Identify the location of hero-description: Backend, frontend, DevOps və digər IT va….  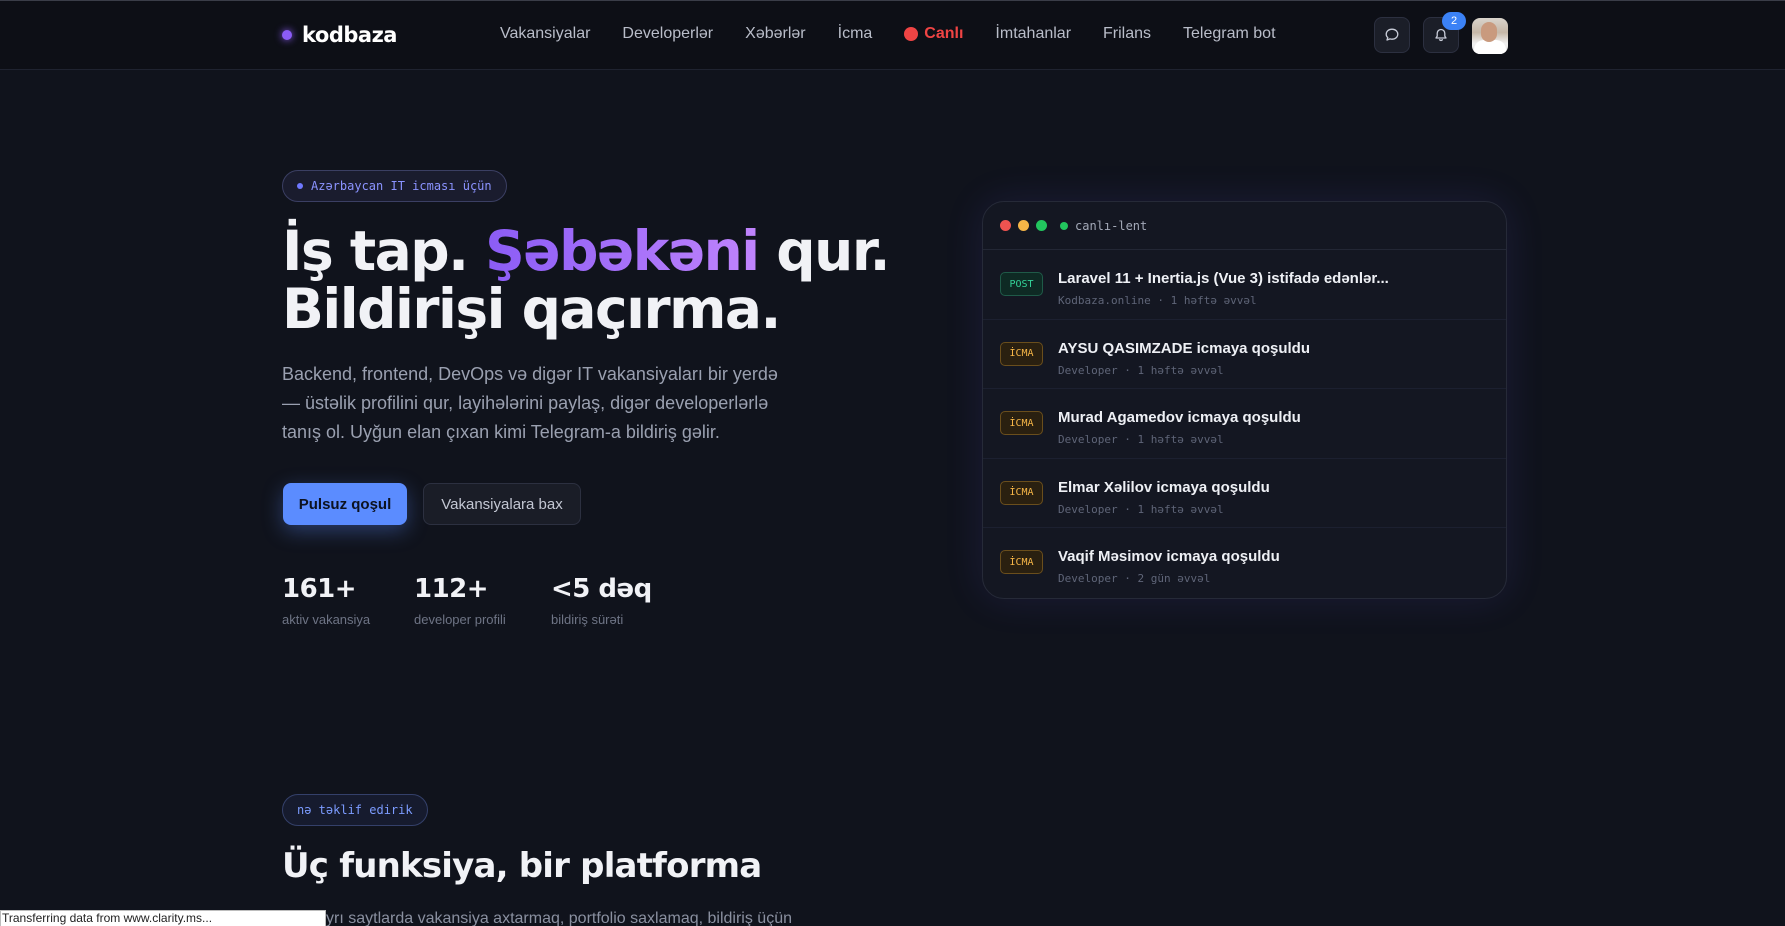
(530, 403).